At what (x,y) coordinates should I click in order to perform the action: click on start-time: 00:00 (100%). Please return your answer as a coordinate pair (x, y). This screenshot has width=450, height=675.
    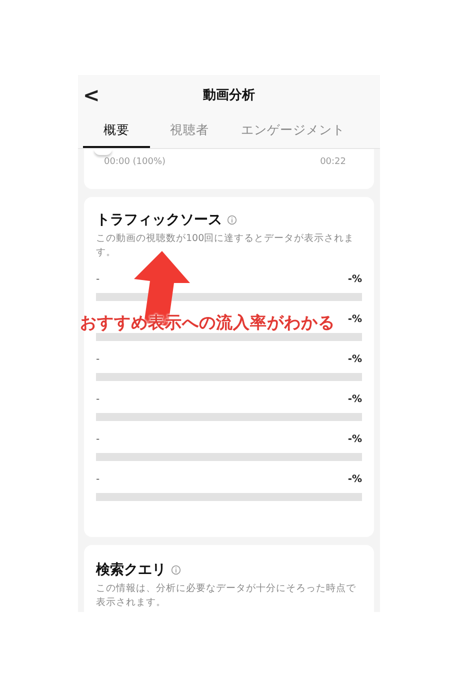
    Looking at the image, I should click on (135, 162).